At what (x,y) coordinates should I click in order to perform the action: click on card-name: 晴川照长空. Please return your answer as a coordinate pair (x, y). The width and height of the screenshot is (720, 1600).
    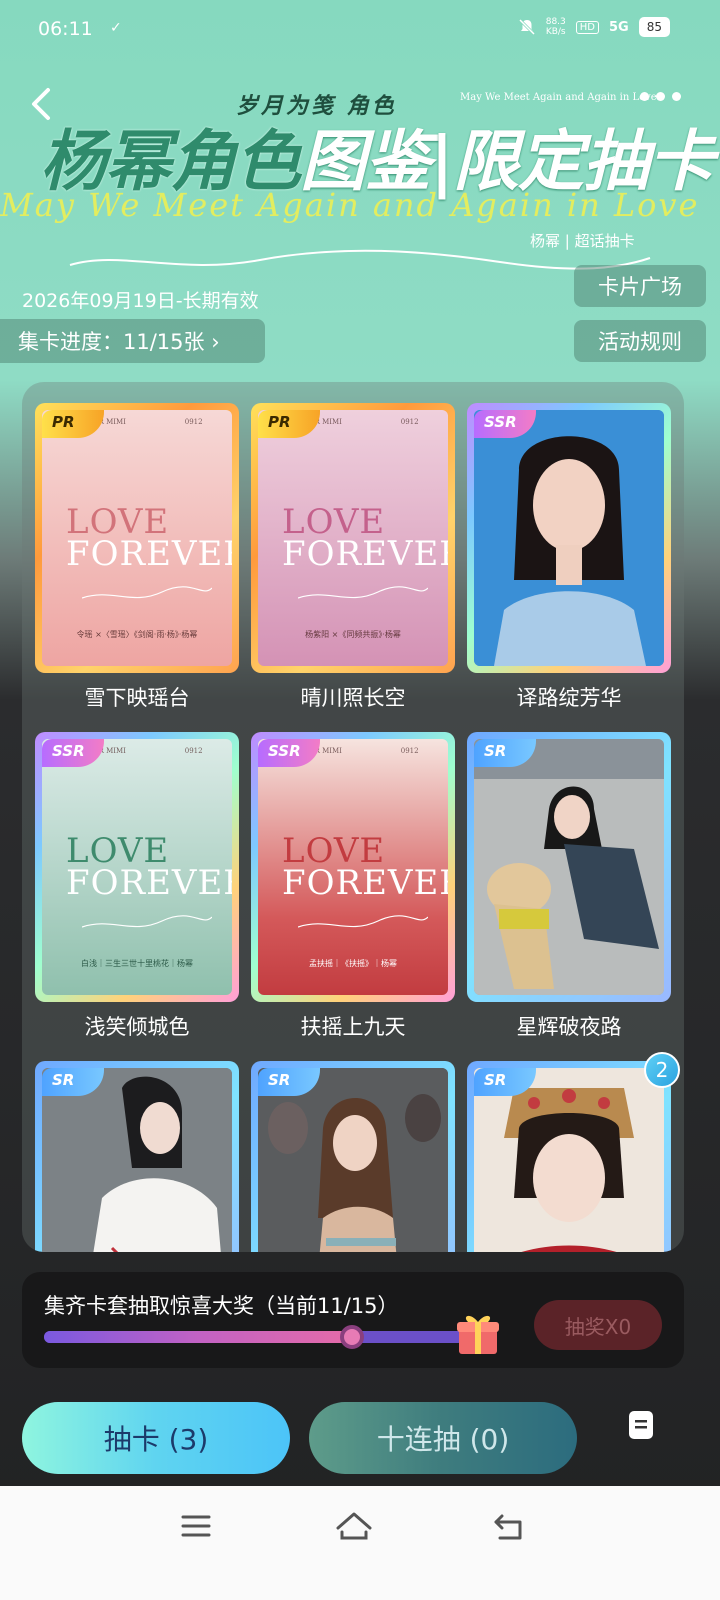
    Looking at the image, I should click on (353, 698).